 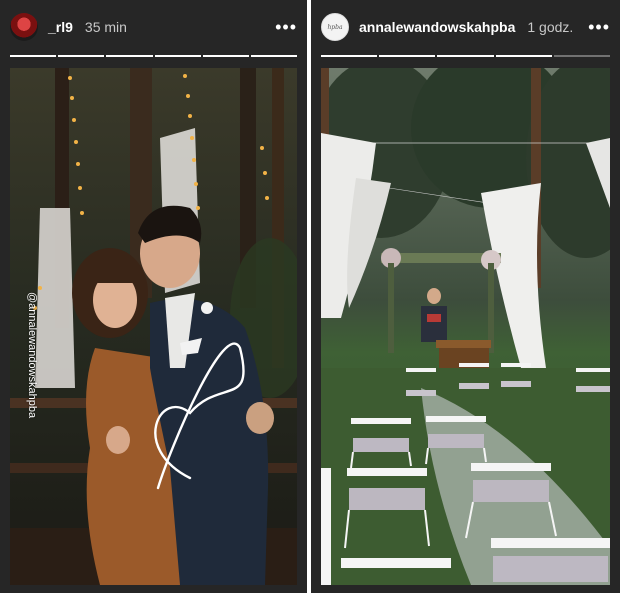 What do you see at coordinates (32, 355) in the screenshot?
I see `mention-sticker: @annalewandowskahpba` at bounding box center [32, 355].